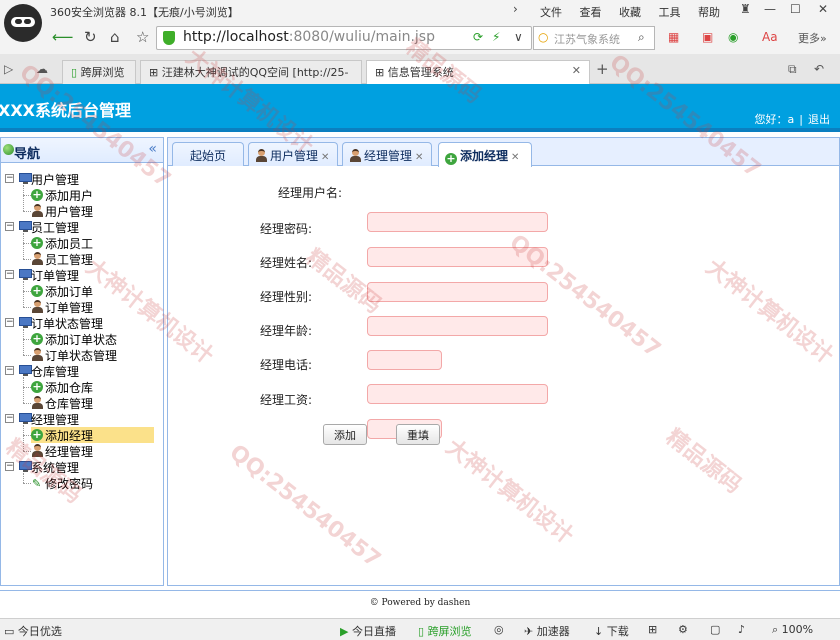 Image resolution: width=840 pixels, height=640 pixels. Describe the element at coordinates (770, 37) in the screenshot. I see `translate-icon: Aa` at that location.